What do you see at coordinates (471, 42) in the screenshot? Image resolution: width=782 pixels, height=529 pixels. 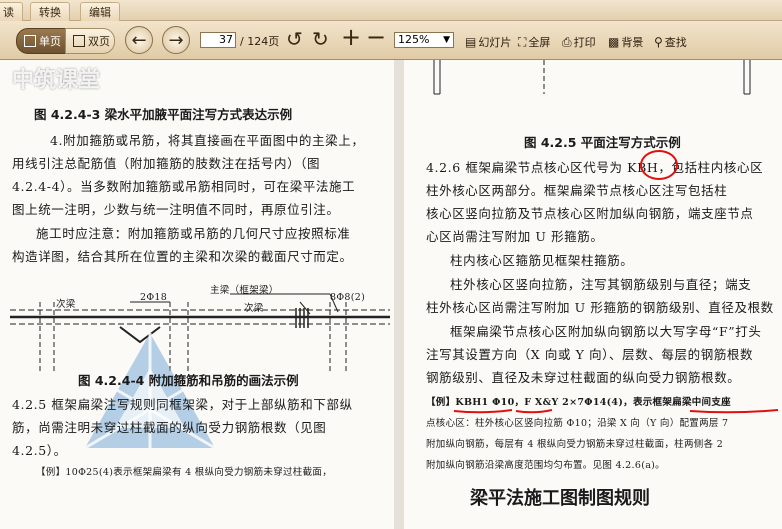 I see `slideshow-icon: ▤` at bounding box center [471, 42].